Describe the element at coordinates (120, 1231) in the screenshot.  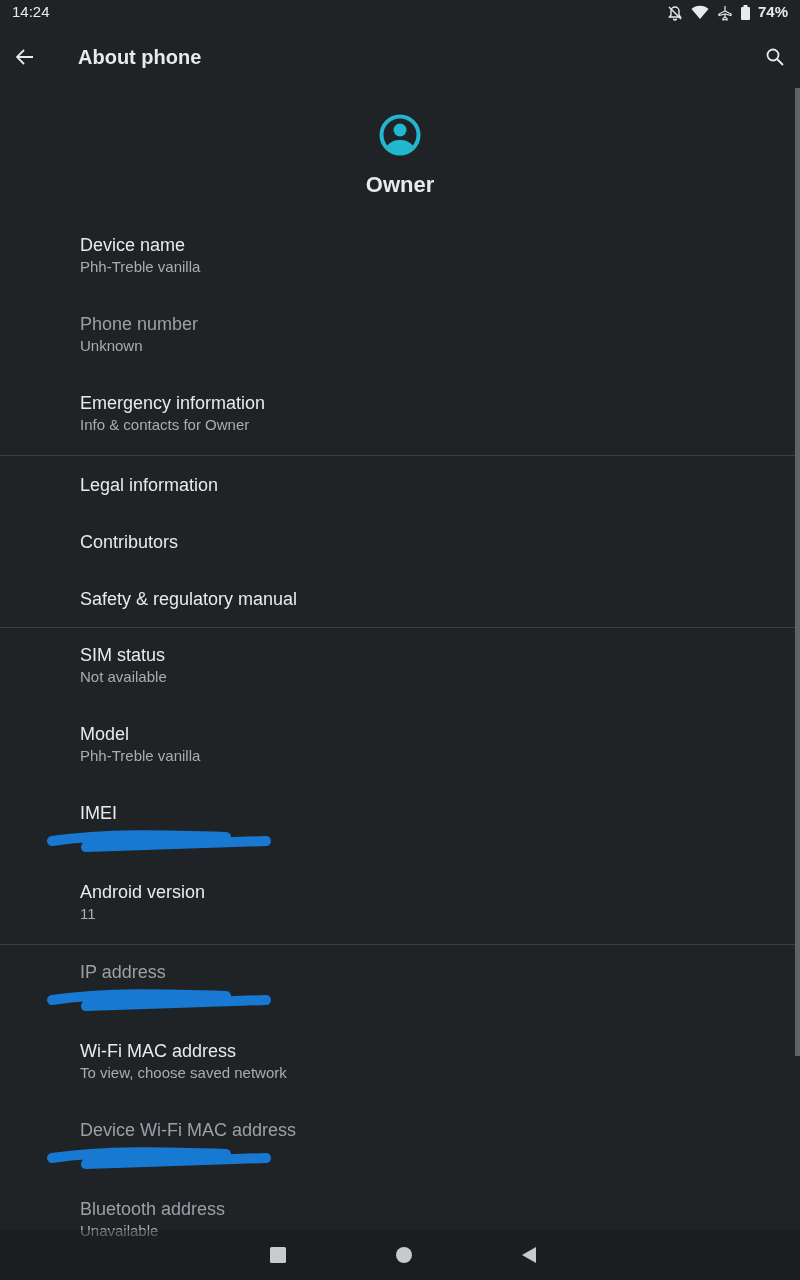
I see `setting-summary: Unavailable` at that location.